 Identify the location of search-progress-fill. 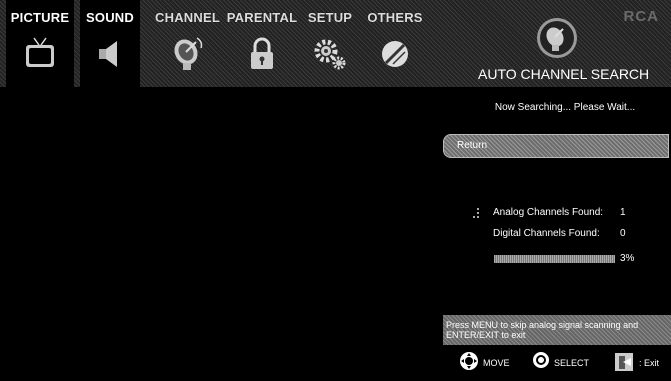
(554, 259).